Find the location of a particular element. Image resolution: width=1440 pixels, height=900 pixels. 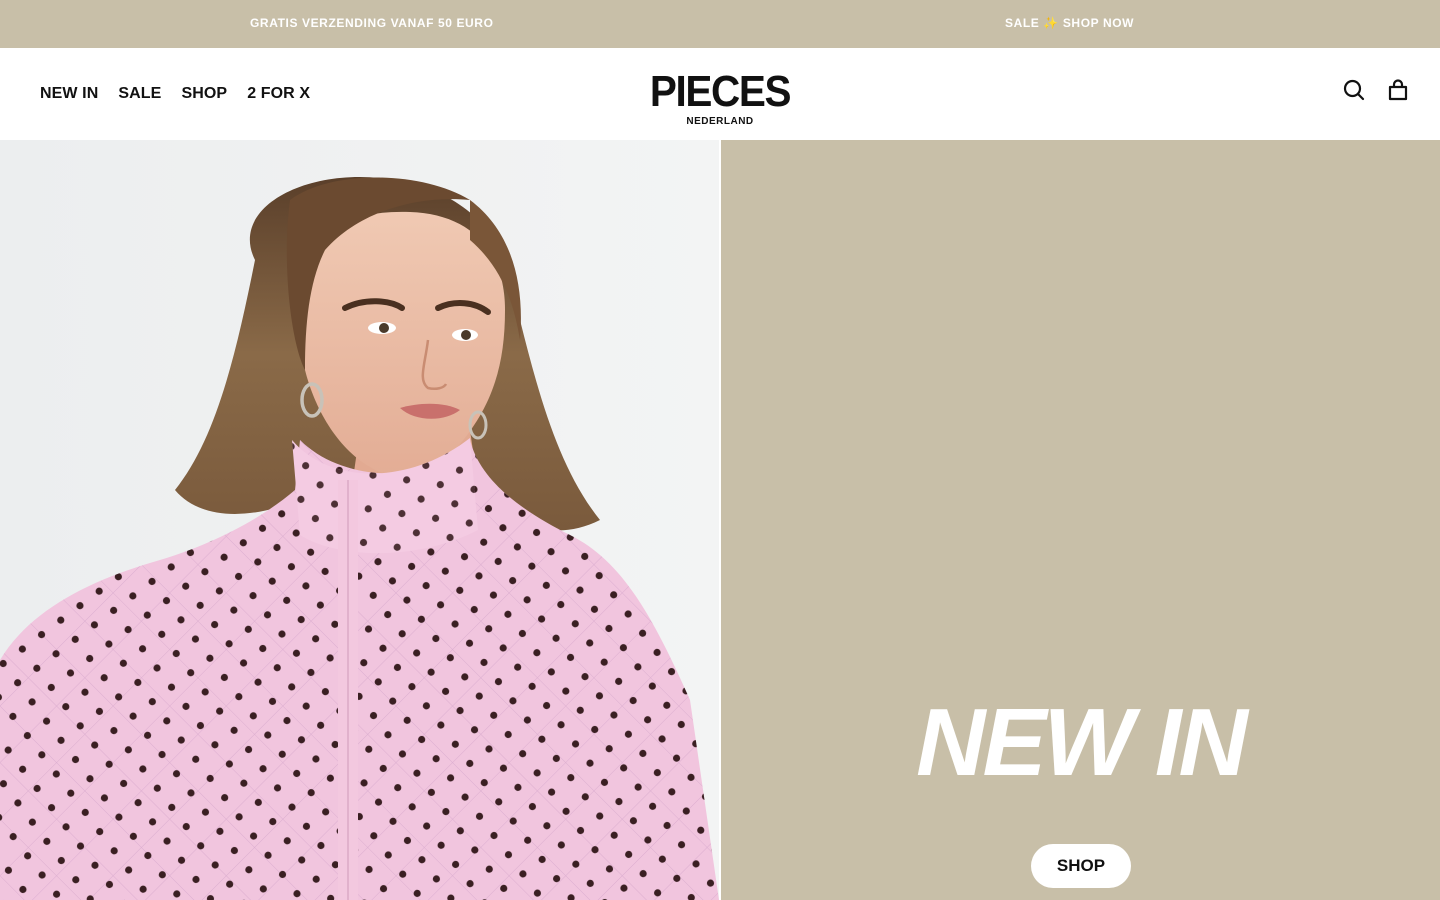

site-logo: PIECES NEDERLAND is located at coordinates (720, 99).